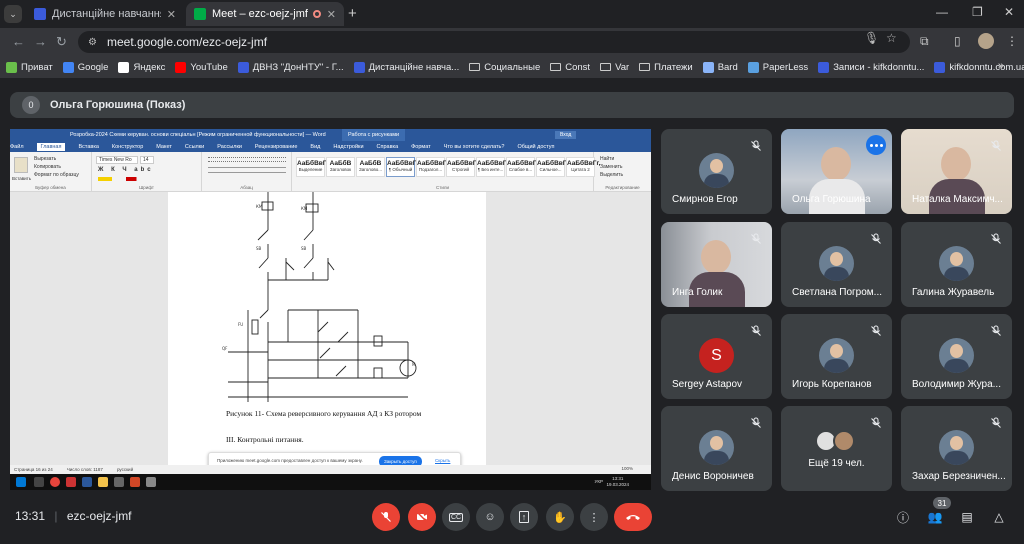  I want to click on bookmark-star-icon: ☆, so click(891, 38).